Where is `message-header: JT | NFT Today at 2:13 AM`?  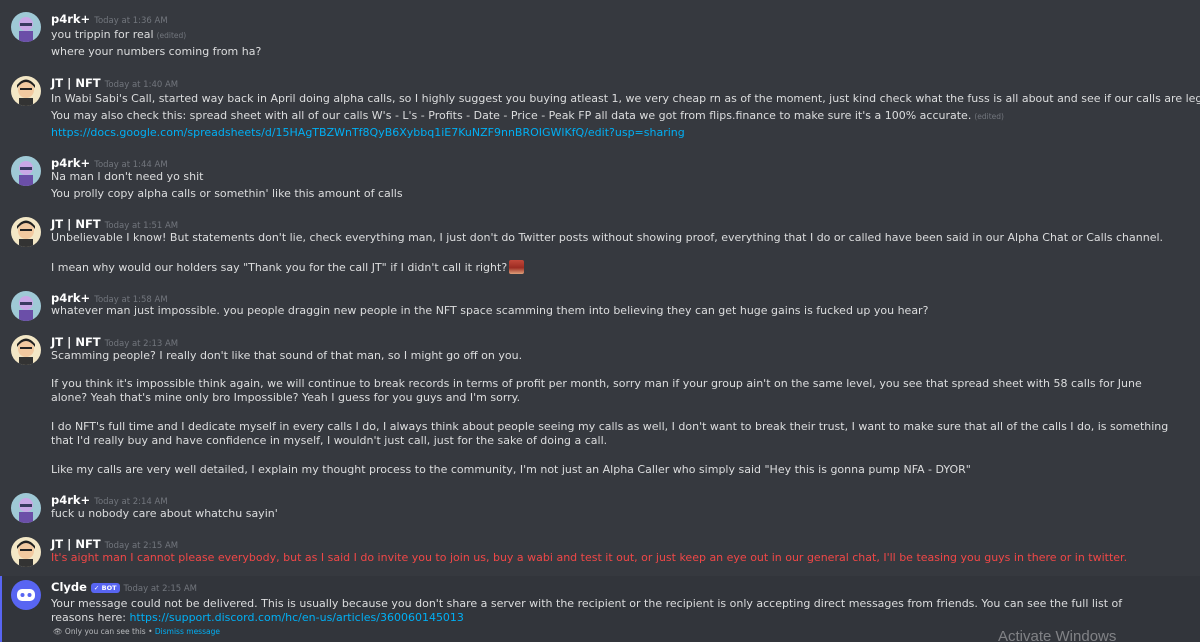 message-header: JT | NFT Today at 2:13 AM is located at coordinates (114, 342).